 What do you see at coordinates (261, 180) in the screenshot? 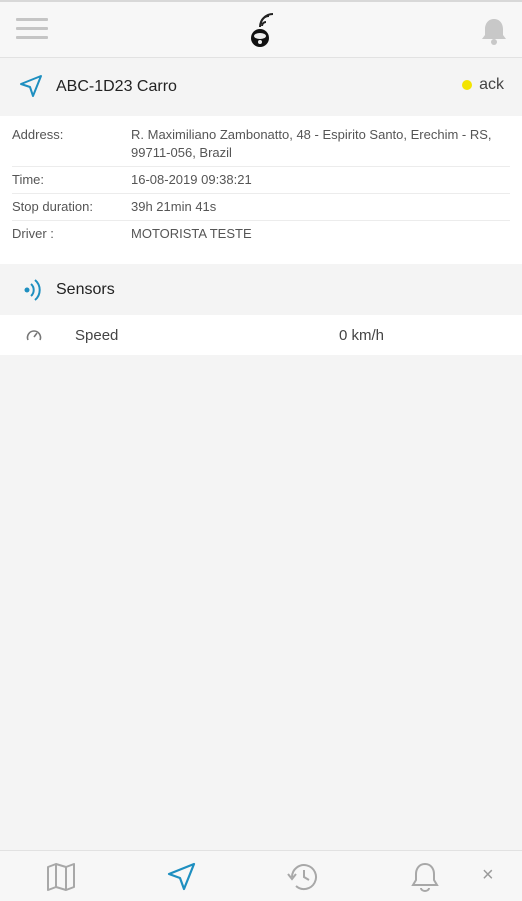
I see `detail-row: Time: 16-08-2019 09:38:21` at bounding box center [261, 180].